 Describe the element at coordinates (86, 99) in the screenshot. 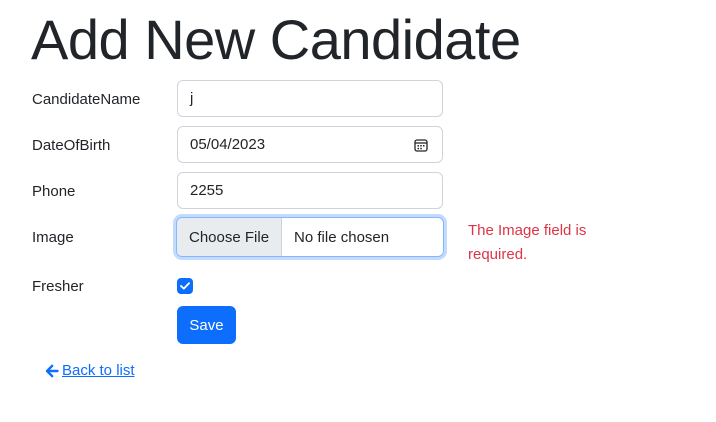

I see `candidate-name-label: CandidateName` at that location.